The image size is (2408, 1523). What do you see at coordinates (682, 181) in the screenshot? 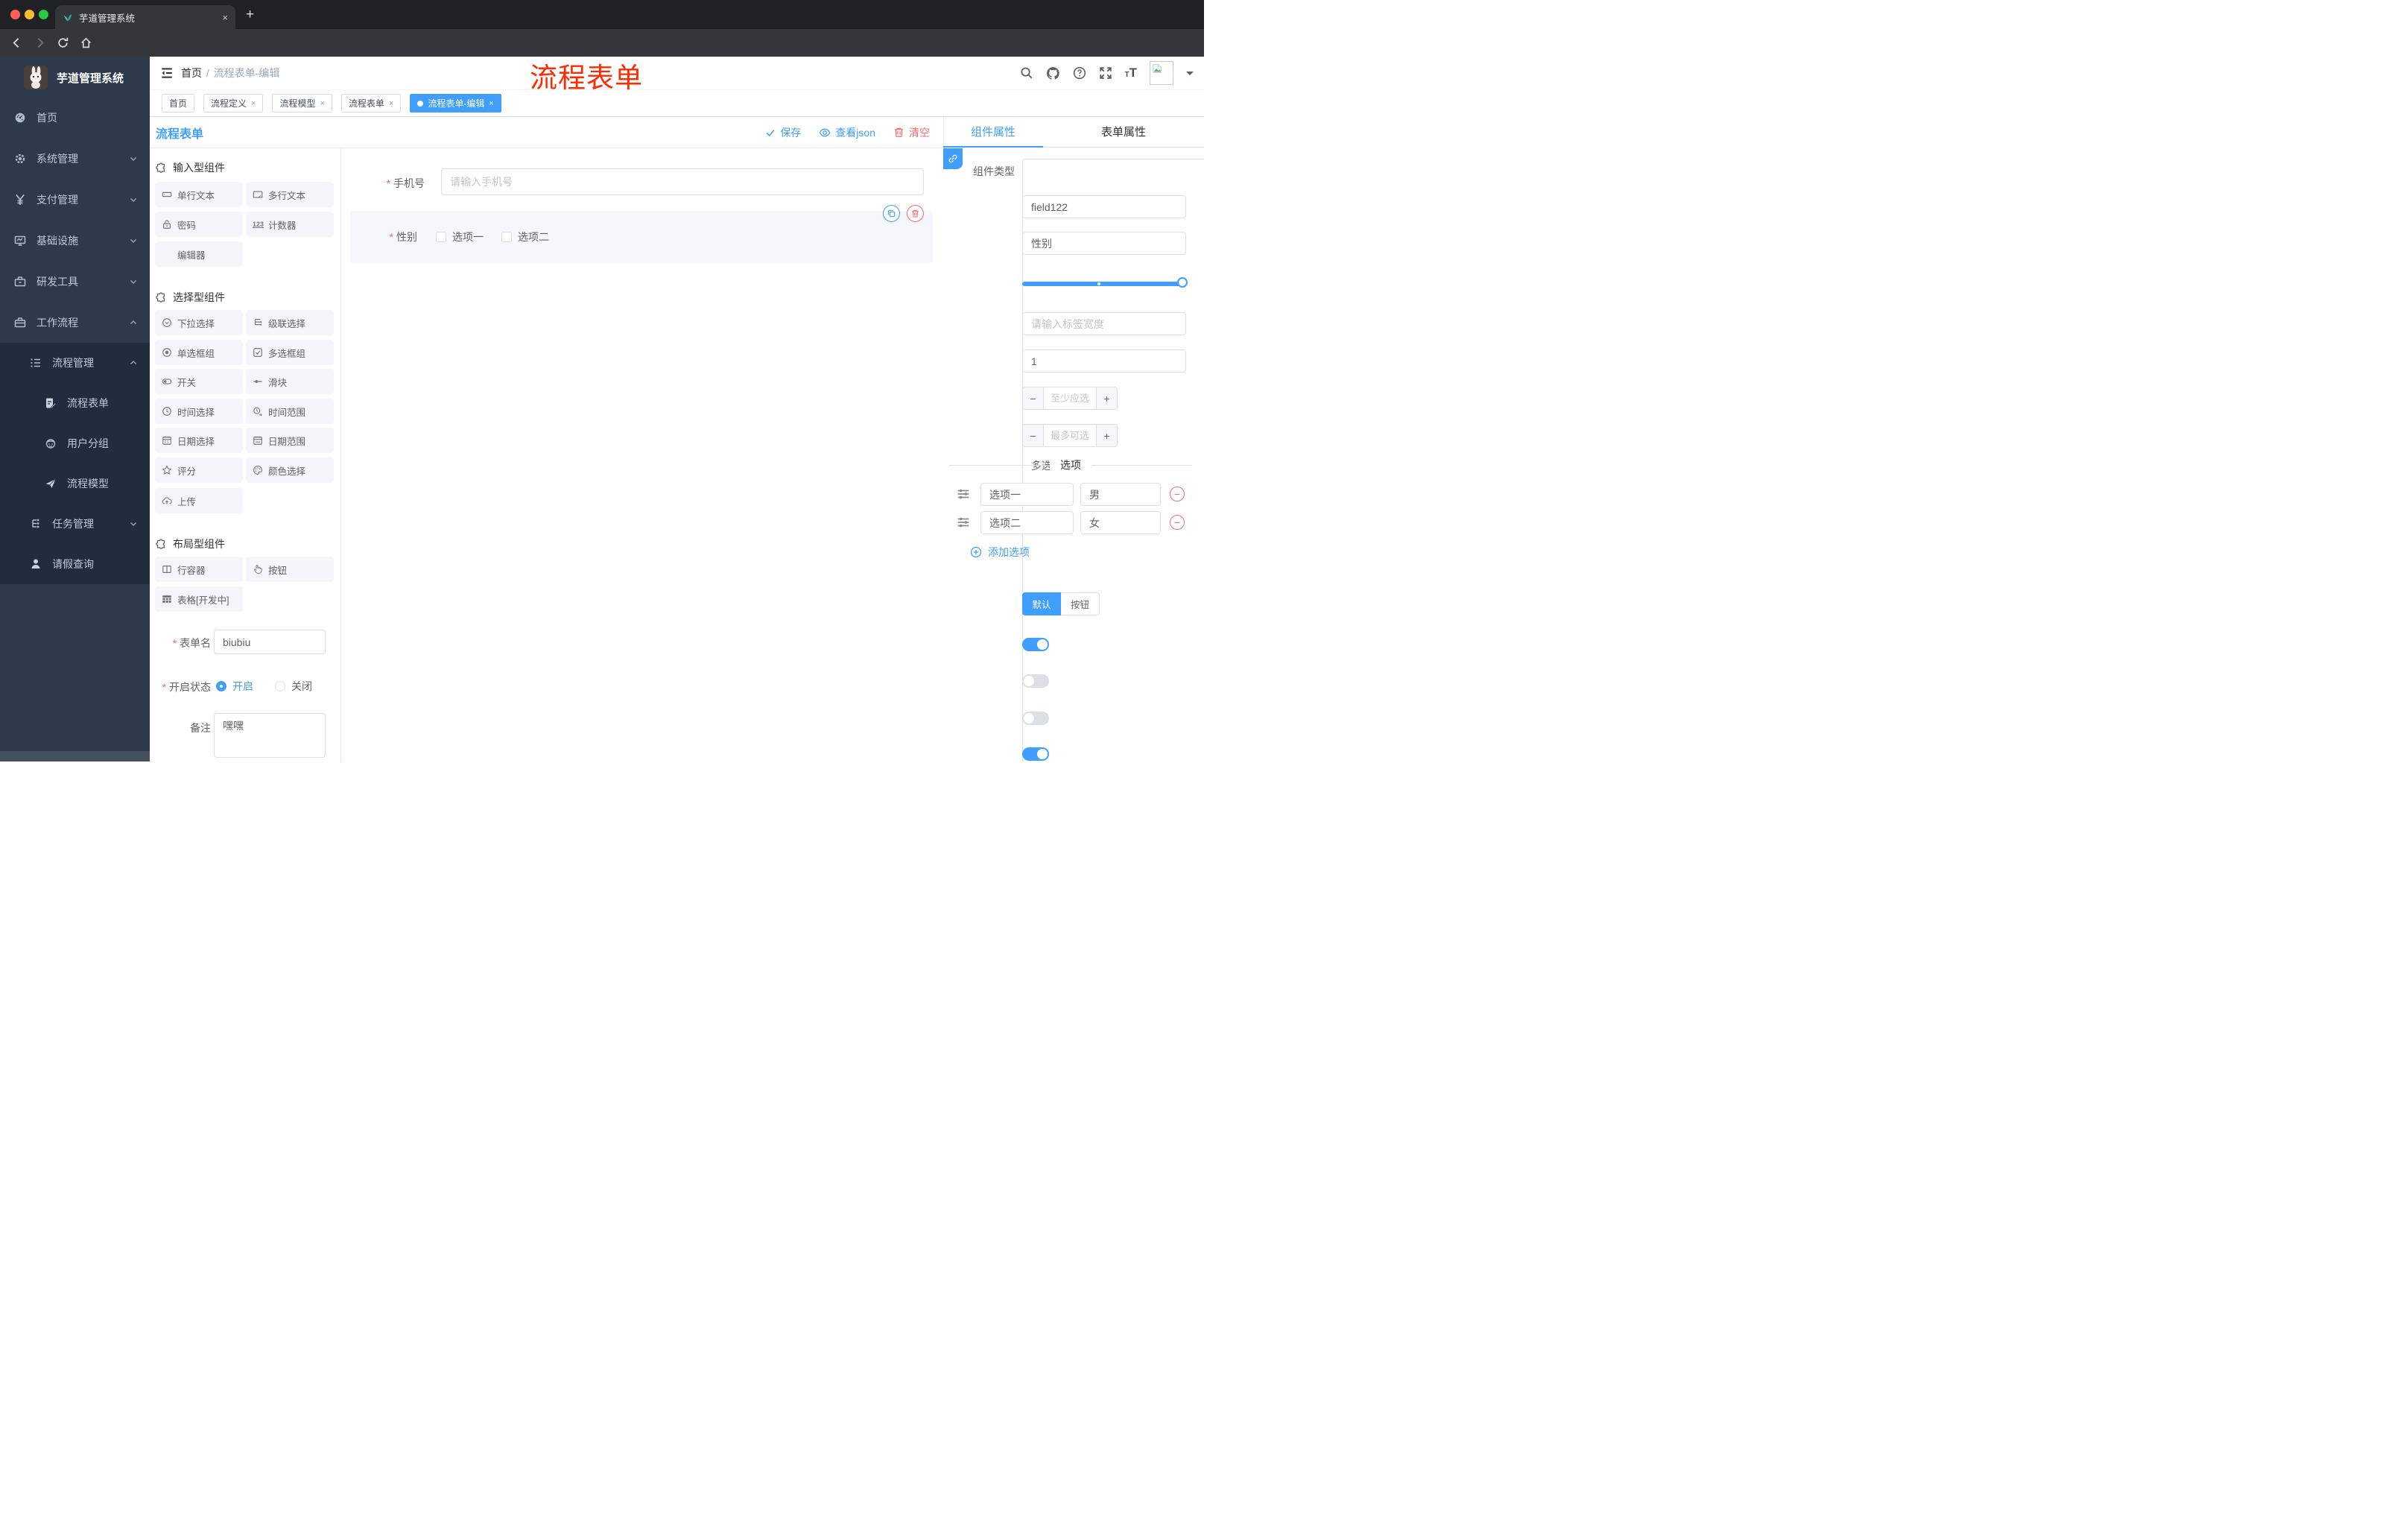
I see `canvas-phone-input` at bounding box center [682, 181].